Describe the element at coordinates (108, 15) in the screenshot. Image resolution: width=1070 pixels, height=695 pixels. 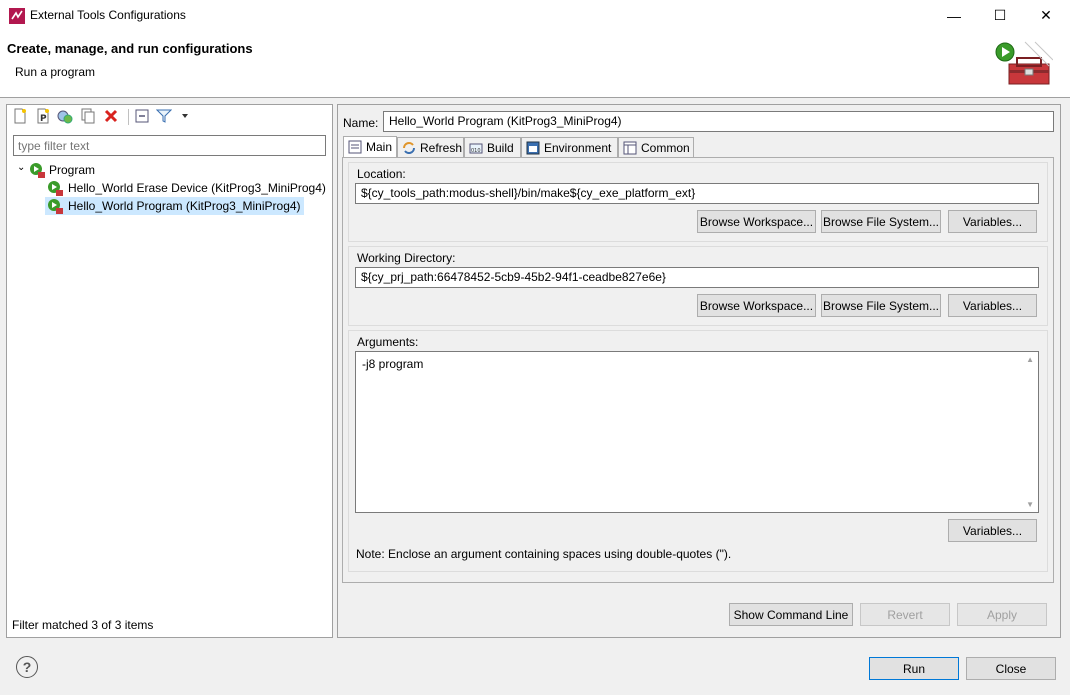
I see `window-title: External Tools Configurations` at that location.